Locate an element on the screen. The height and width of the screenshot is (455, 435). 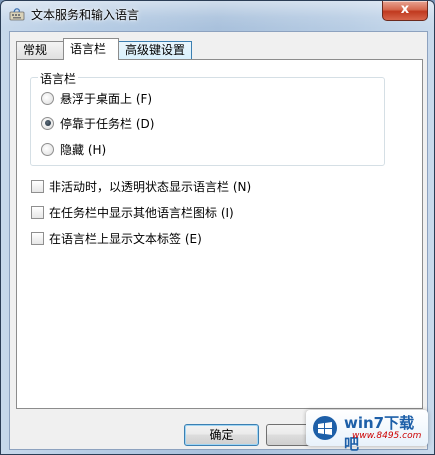
checkbox-label: 在任务栏中显示其他语言栏图标 (I) is located at coordinates (141, 212).